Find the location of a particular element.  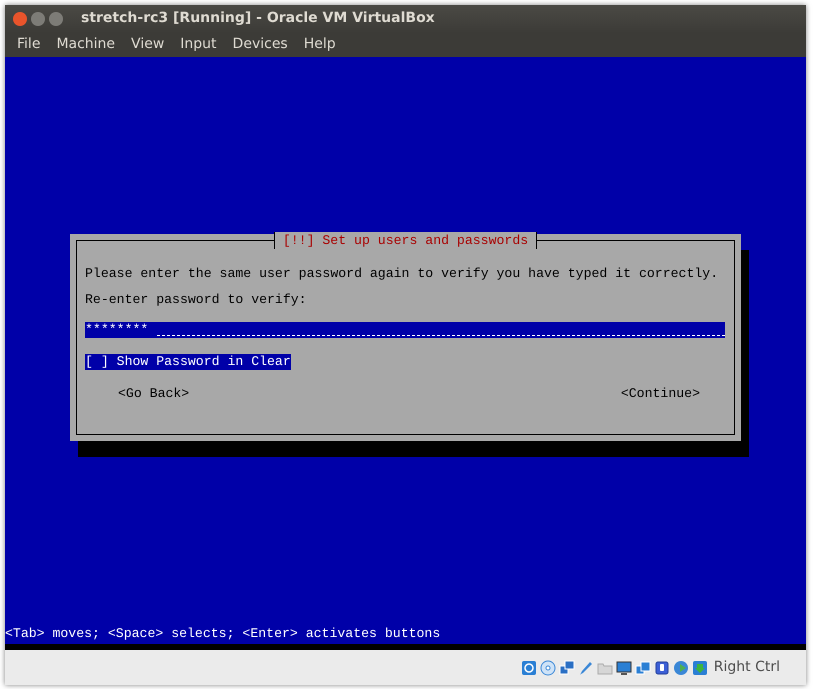

menu-item: View is located at coordinates (147, 44).